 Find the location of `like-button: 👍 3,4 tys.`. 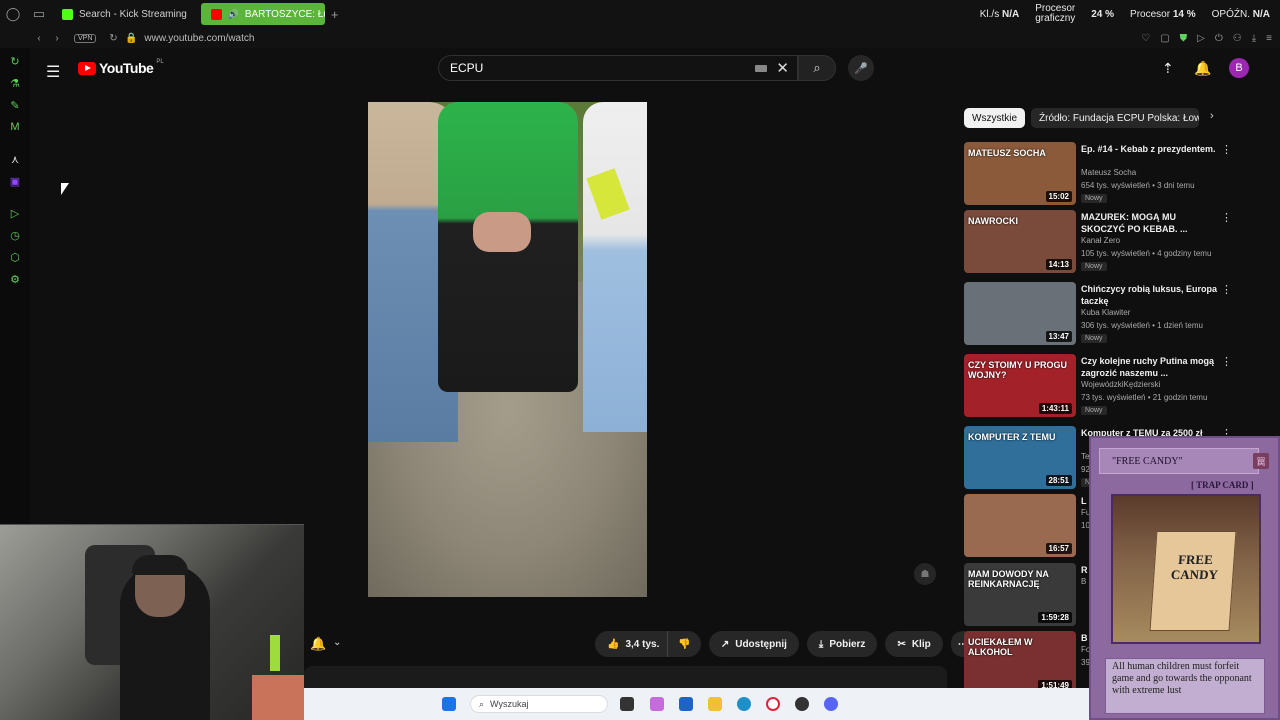

like-button: 👍 3,4 tys. is located at coordinates (631, 644).